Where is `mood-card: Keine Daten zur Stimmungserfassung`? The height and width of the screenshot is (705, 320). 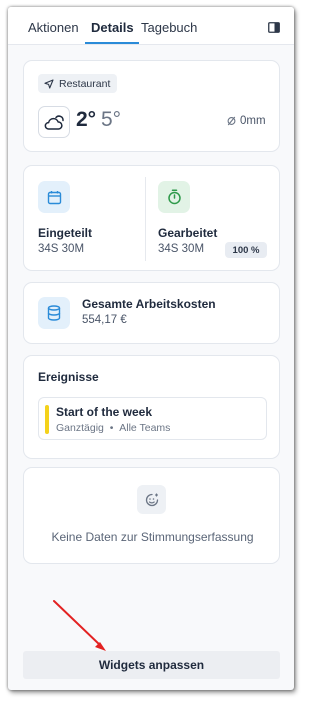
mood-card: Keine Daten zur Stimmungserfassung is located at coordinates (151, 515).